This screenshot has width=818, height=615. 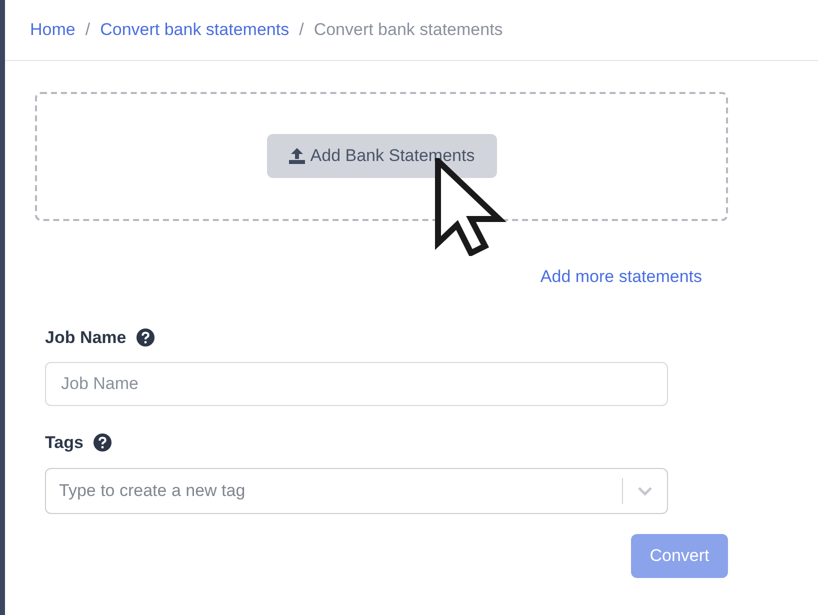 I want to click on tags-select: Type to create a new tag, so click(x=356, y=491).